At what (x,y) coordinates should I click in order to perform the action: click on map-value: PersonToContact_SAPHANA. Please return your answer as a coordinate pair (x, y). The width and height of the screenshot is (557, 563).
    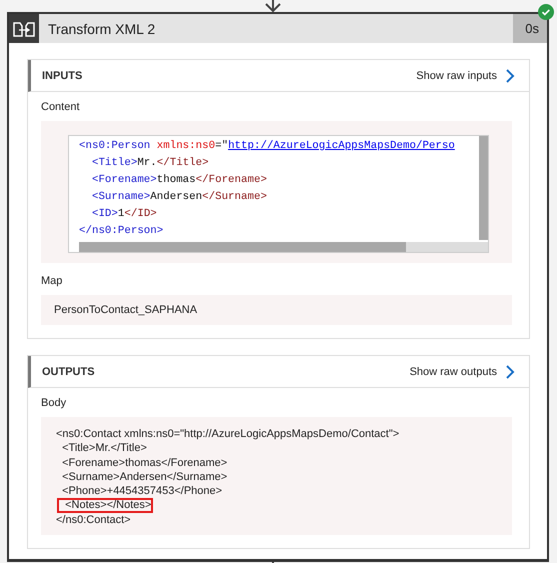
    Looking at the image, I should click on (276, 310).